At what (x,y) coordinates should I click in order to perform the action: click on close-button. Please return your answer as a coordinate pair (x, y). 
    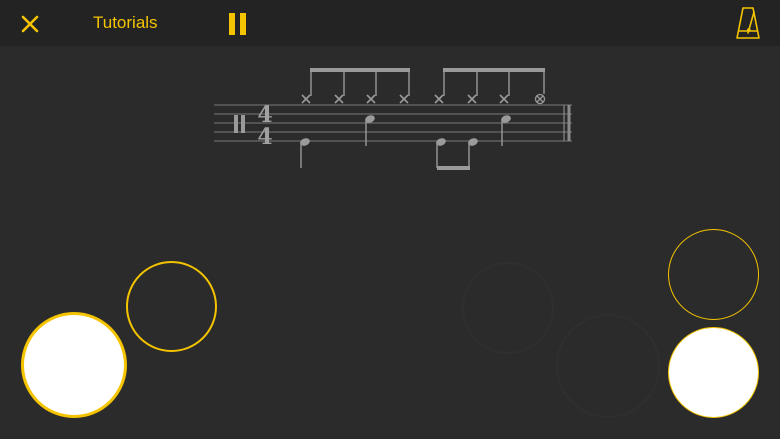
    Looking at the image, I should click on (30, 24).